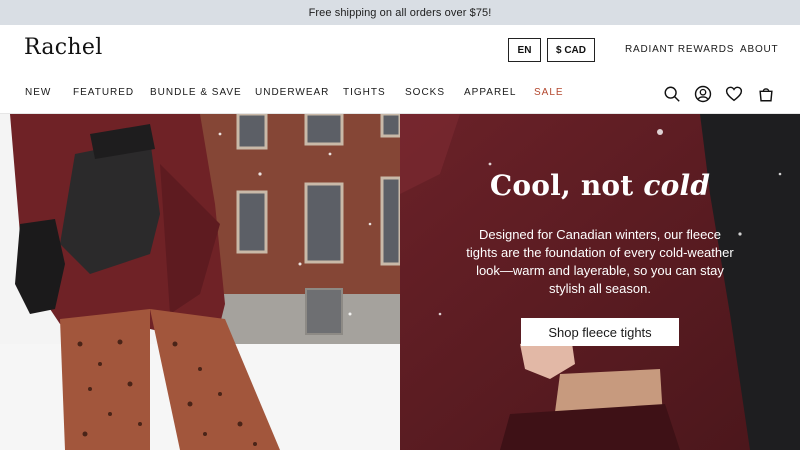  Describe the element at coordinates (196, 92) in the screenshot. I see `nav-item-bundle-save: BUNDLE & SAVE` at that location.